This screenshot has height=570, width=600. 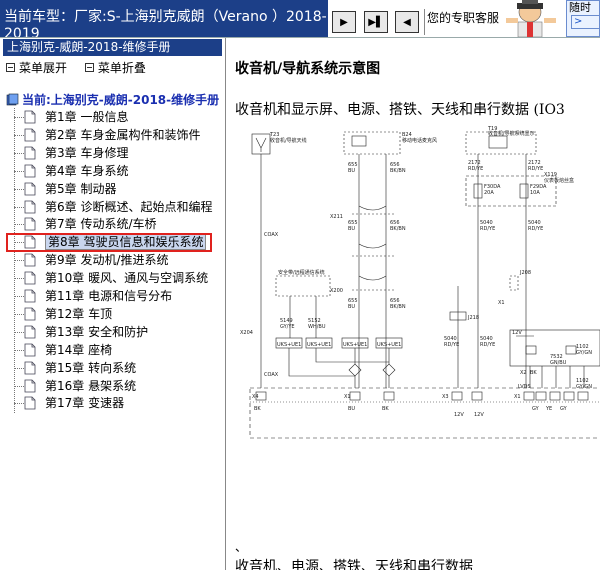 I want to click on diagram-text-x4: X4, so click(x=255, y=397).